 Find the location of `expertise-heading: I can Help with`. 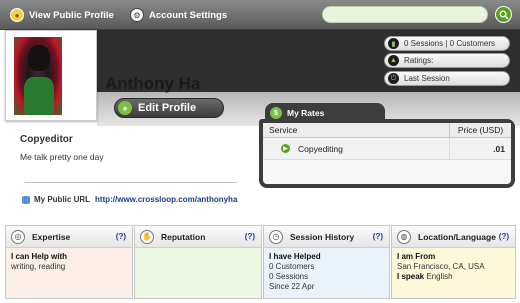

expertise-heading: I can Help with is located at coordinates (39, 256).